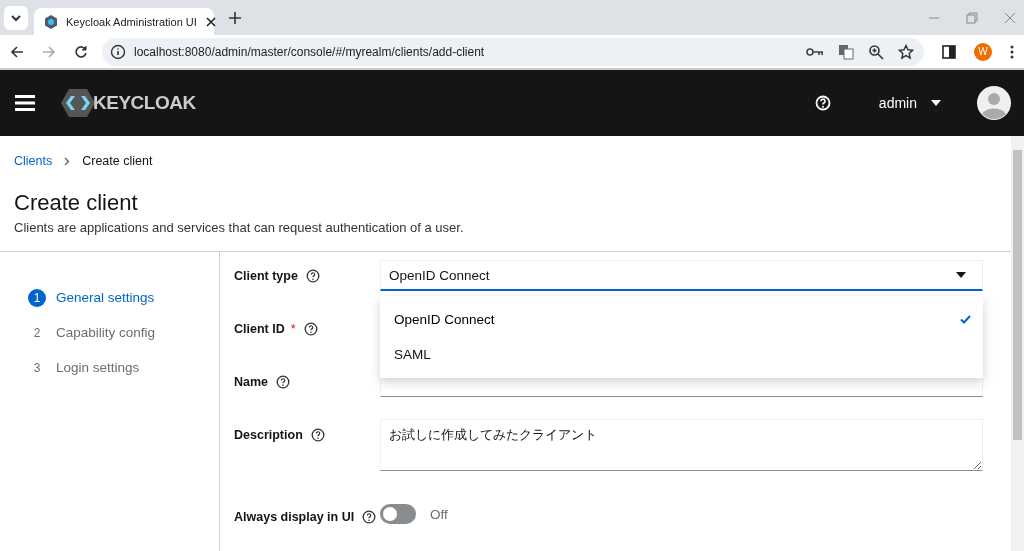 This screenshot has height=551, width=1024. I want to click on toggle-switch, so click(398, 514).